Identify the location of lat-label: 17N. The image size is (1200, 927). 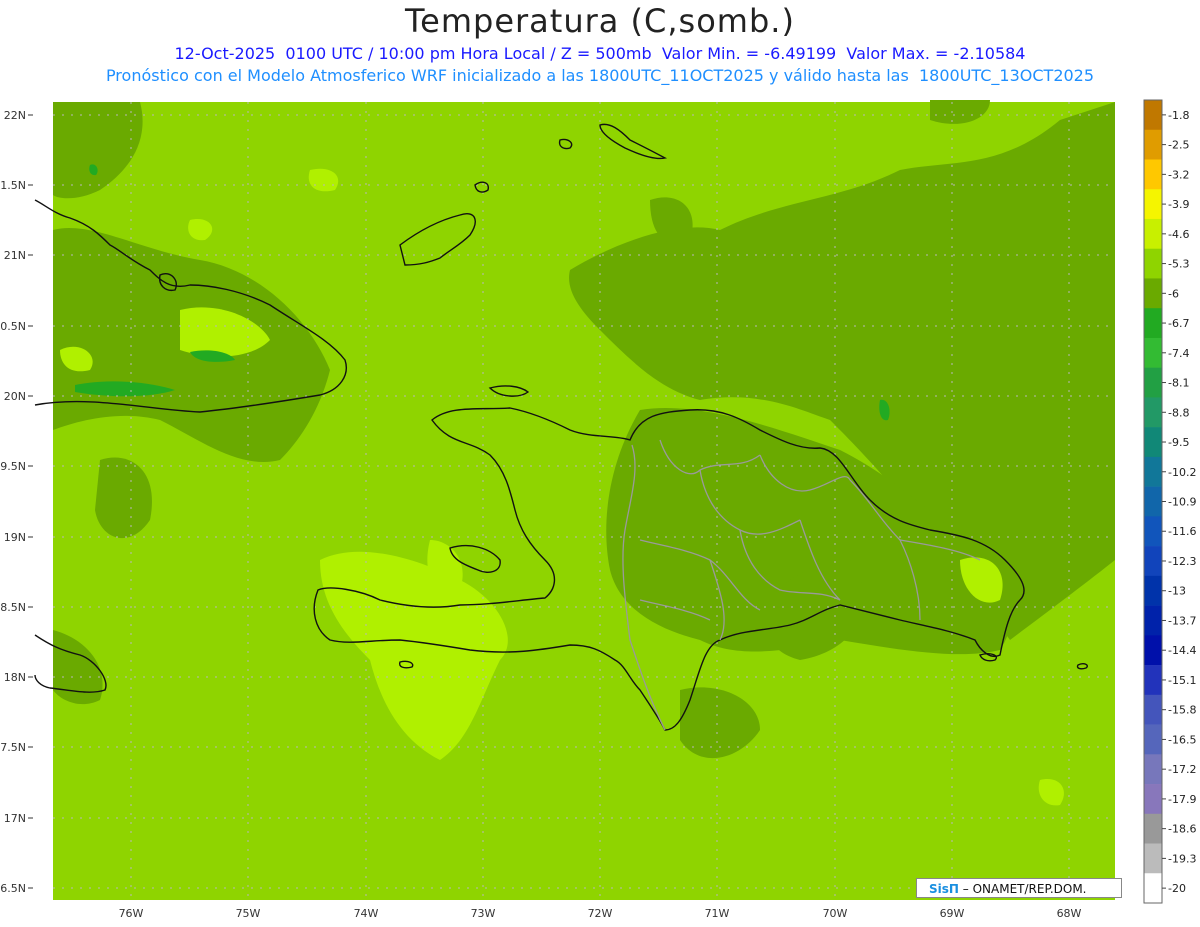
(15, 818).